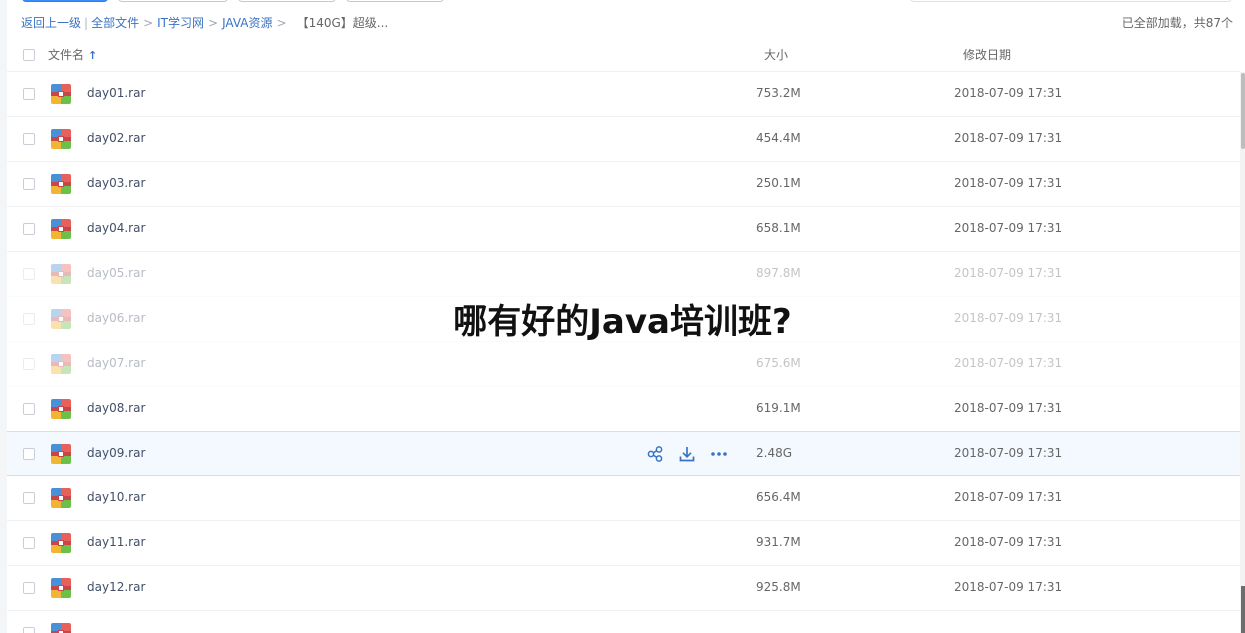 Image resolution: width=1245 pixels, height=633 pixels. I want to click on download-icon, so click(687, 454).